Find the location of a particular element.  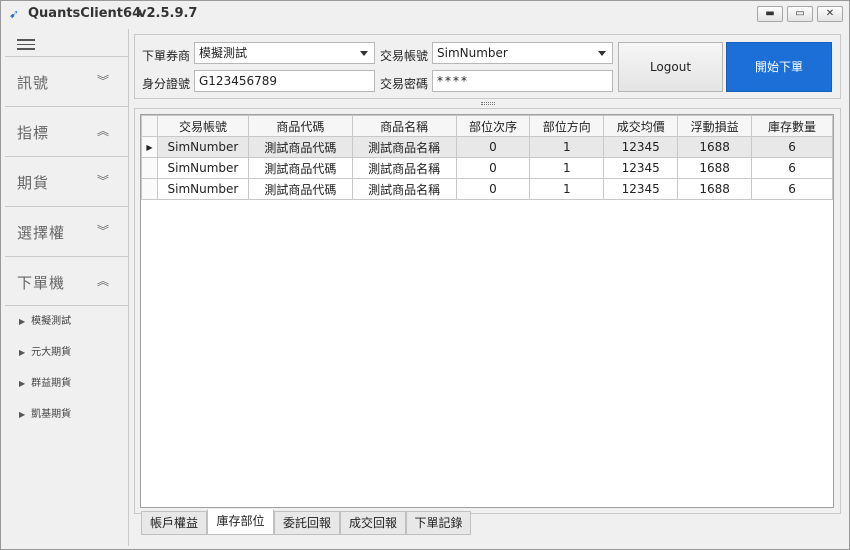

tab-order-log: 下單記錄 is located at coordinates (438, 523).